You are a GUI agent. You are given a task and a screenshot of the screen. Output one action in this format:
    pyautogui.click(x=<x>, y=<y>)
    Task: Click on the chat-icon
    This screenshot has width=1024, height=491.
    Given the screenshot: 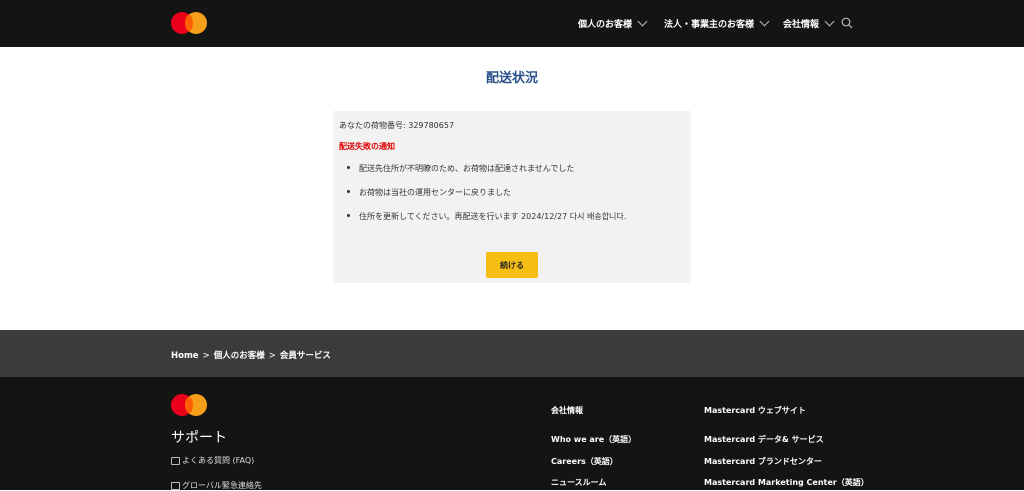 What is the action you would take?
    pyautogui.click(x=175, y=460)
    